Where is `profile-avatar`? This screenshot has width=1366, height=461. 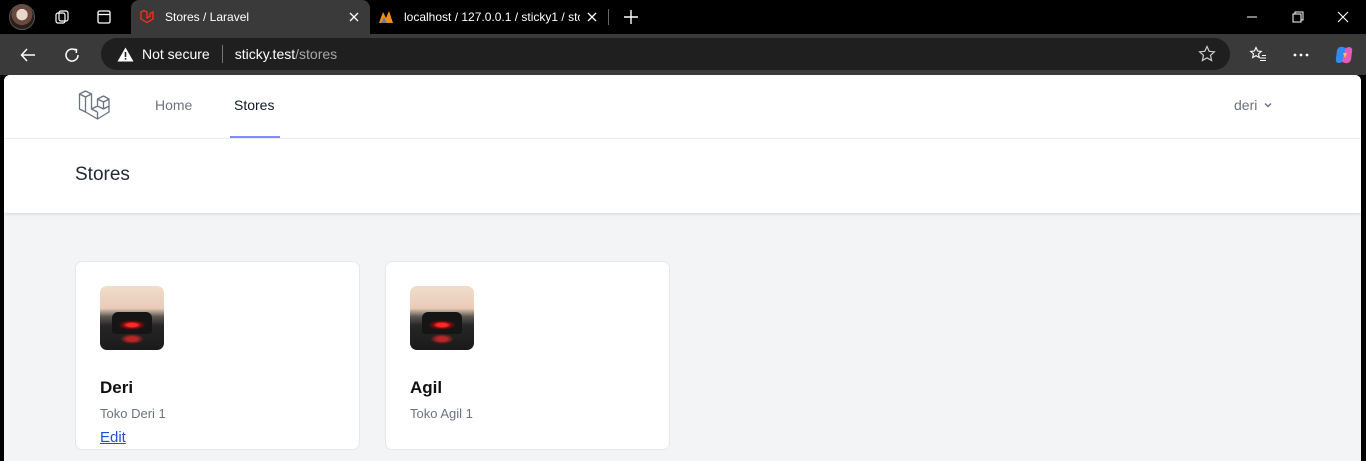 profile-avatar is located at coordinates (22, 17).